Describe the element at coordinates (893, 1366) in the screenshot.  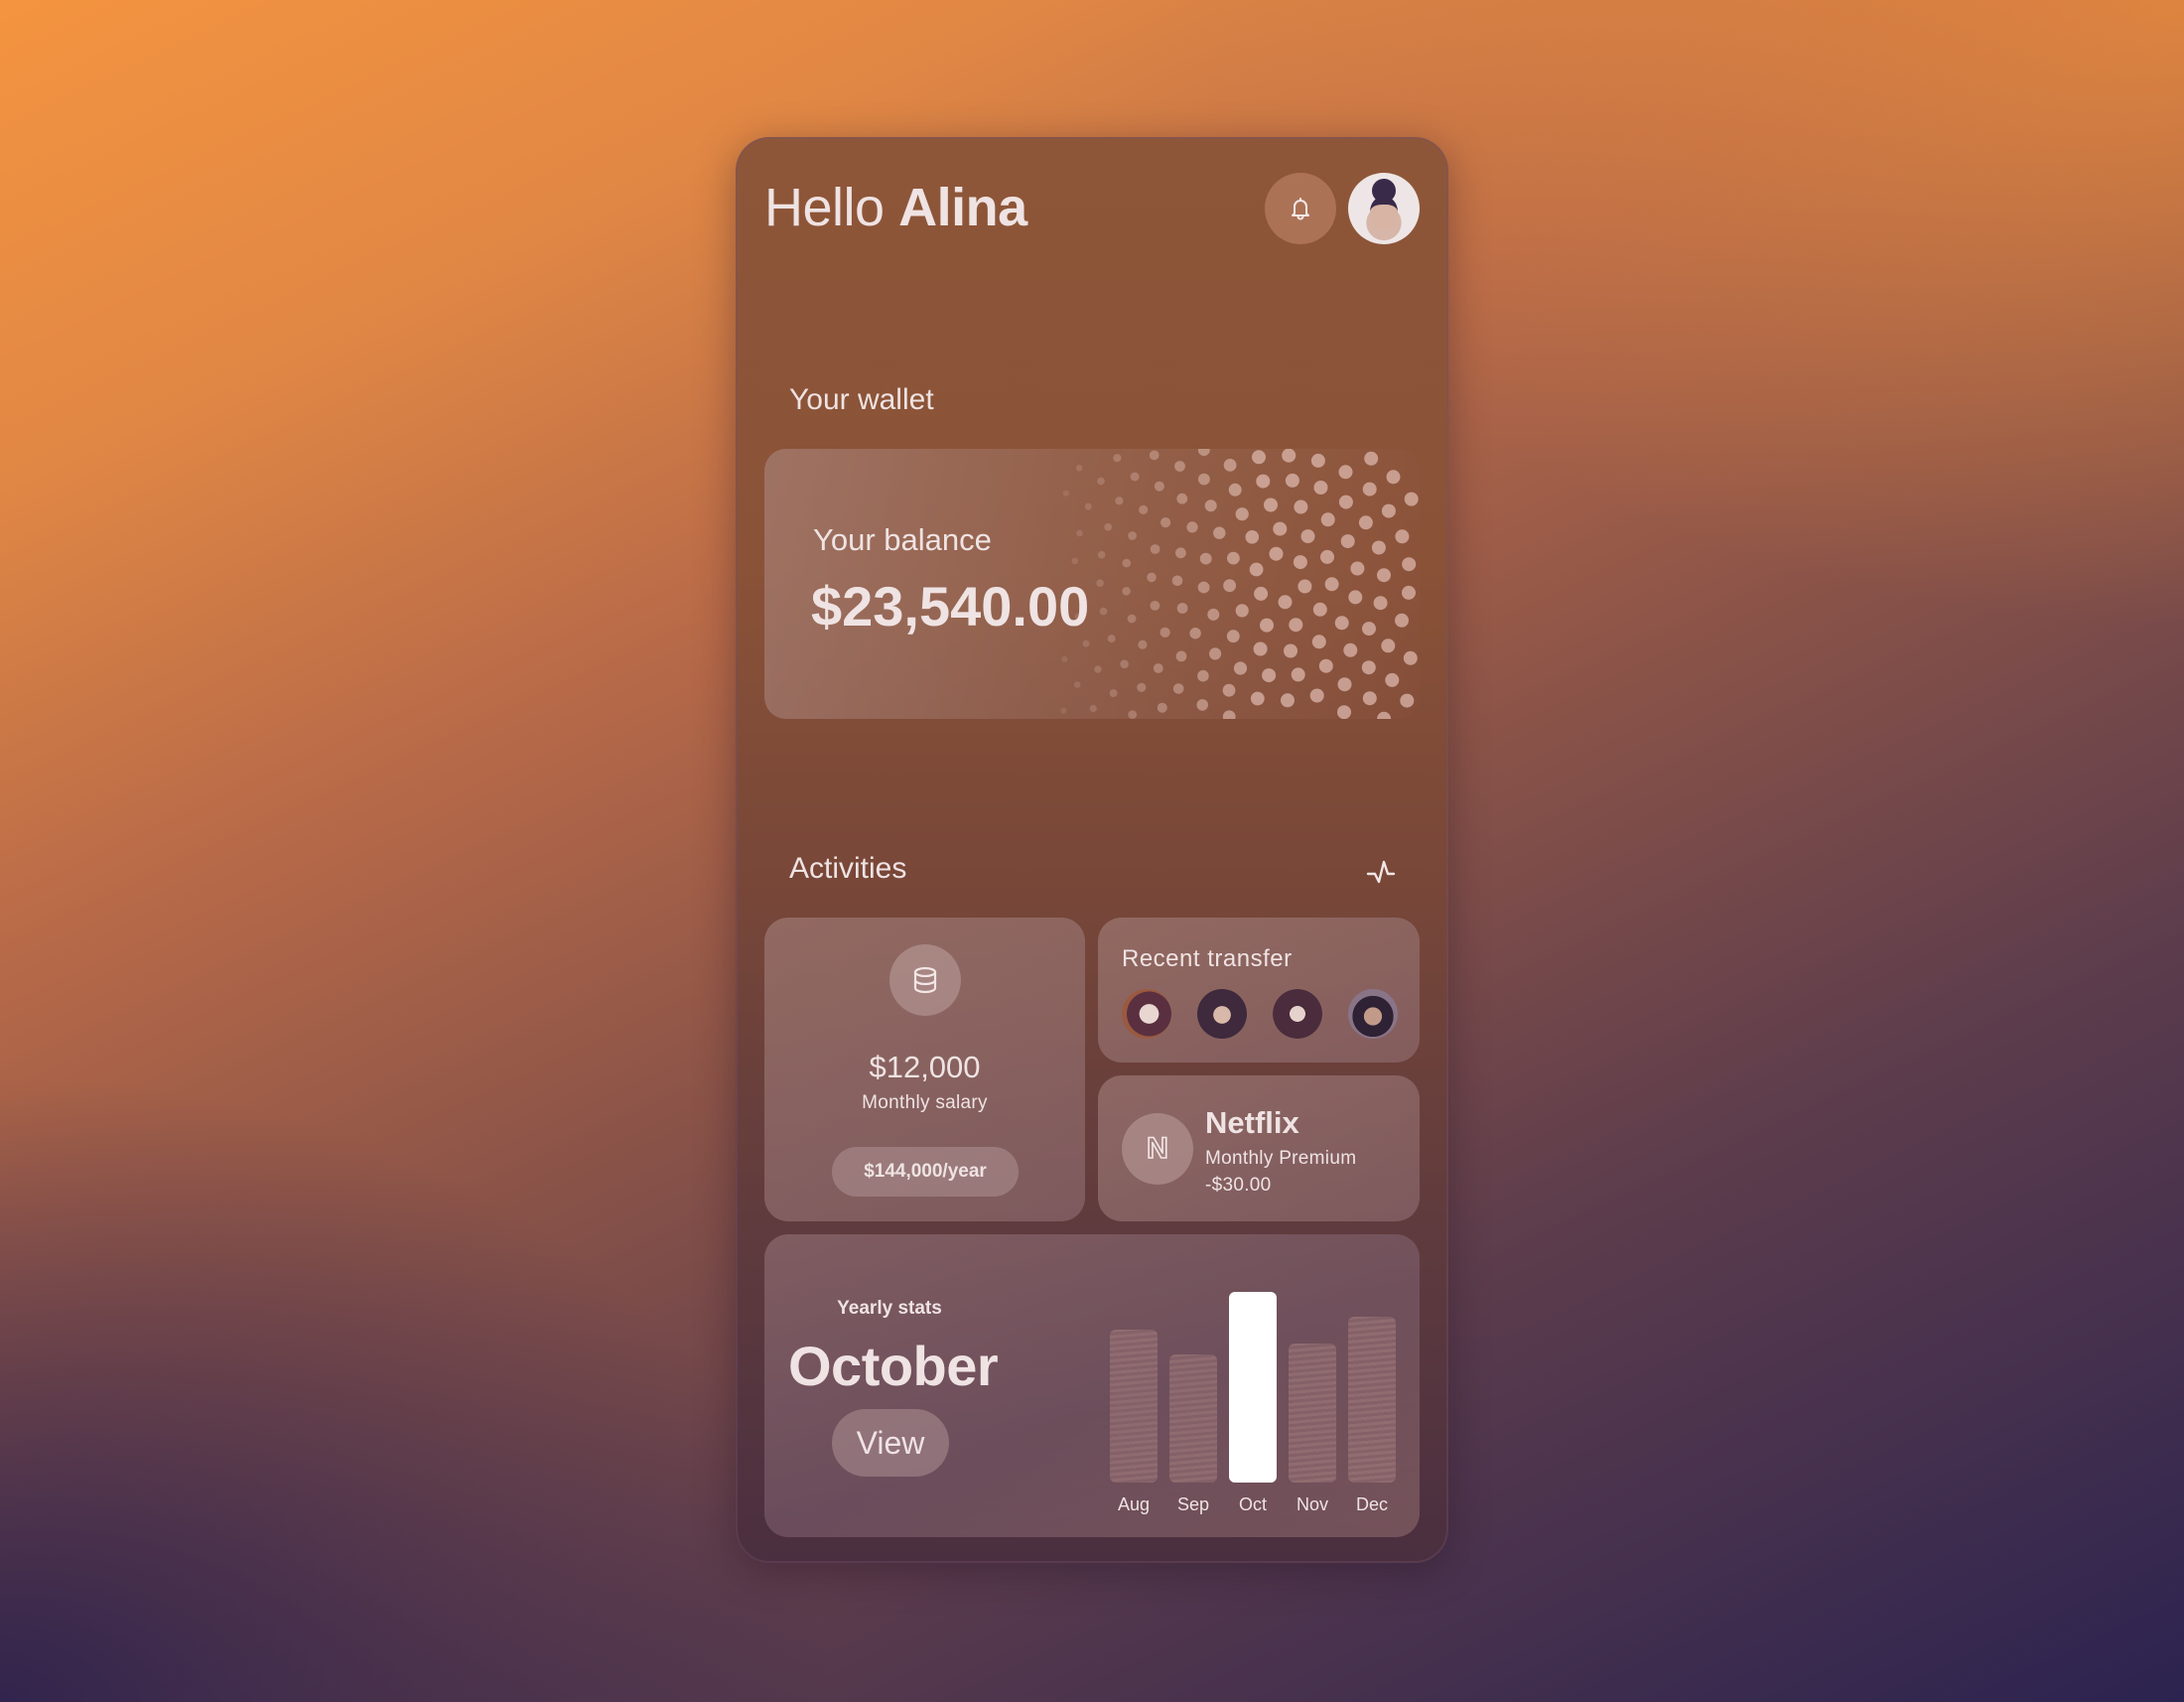
I see `selected-month: October` at that location.